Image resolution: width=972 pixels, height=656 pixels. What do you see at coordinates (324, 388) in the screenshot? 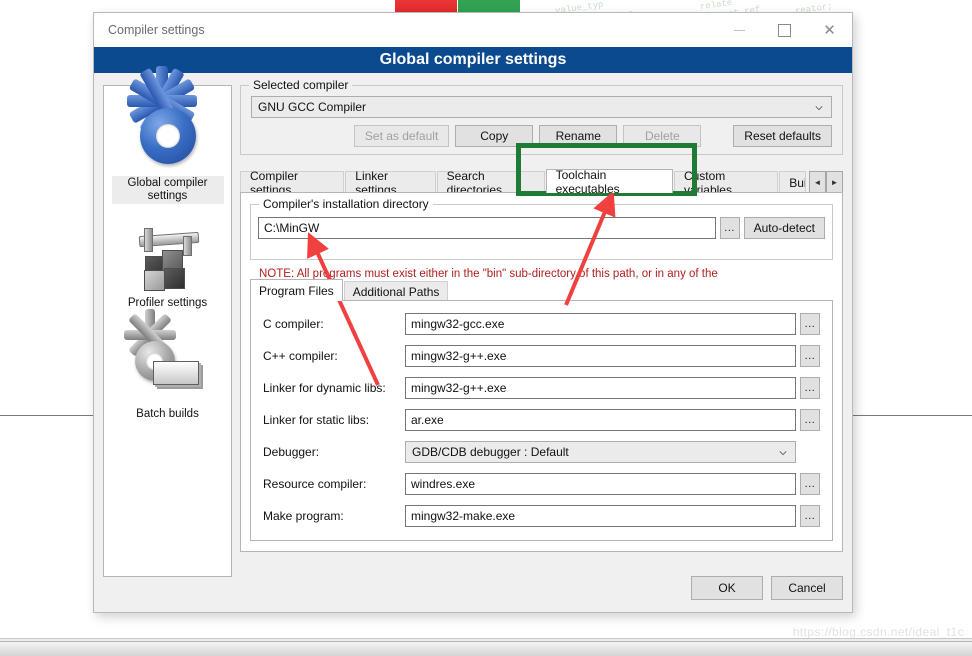
I see `linker-dynamic-label: Linker for dynamic libs:` at bounding box center [324, 388].